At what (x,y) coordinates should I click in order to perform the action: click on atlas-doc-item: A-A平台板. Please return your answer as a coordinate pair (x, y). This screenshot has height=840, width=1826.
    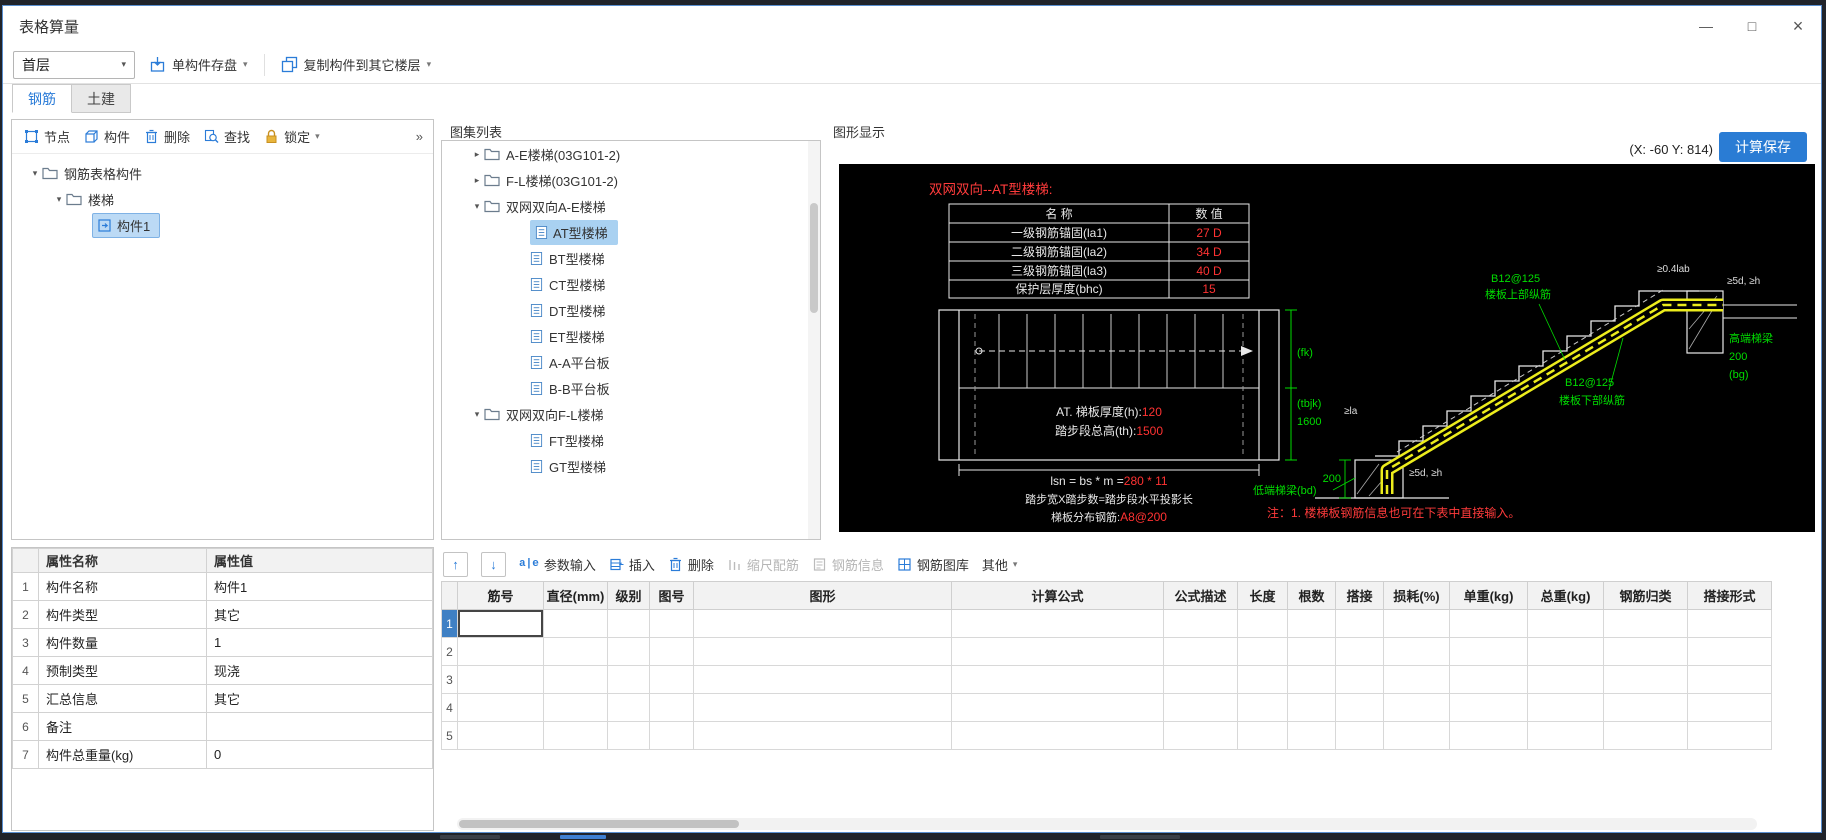
    Looking at the image, I should click on (631, 362).